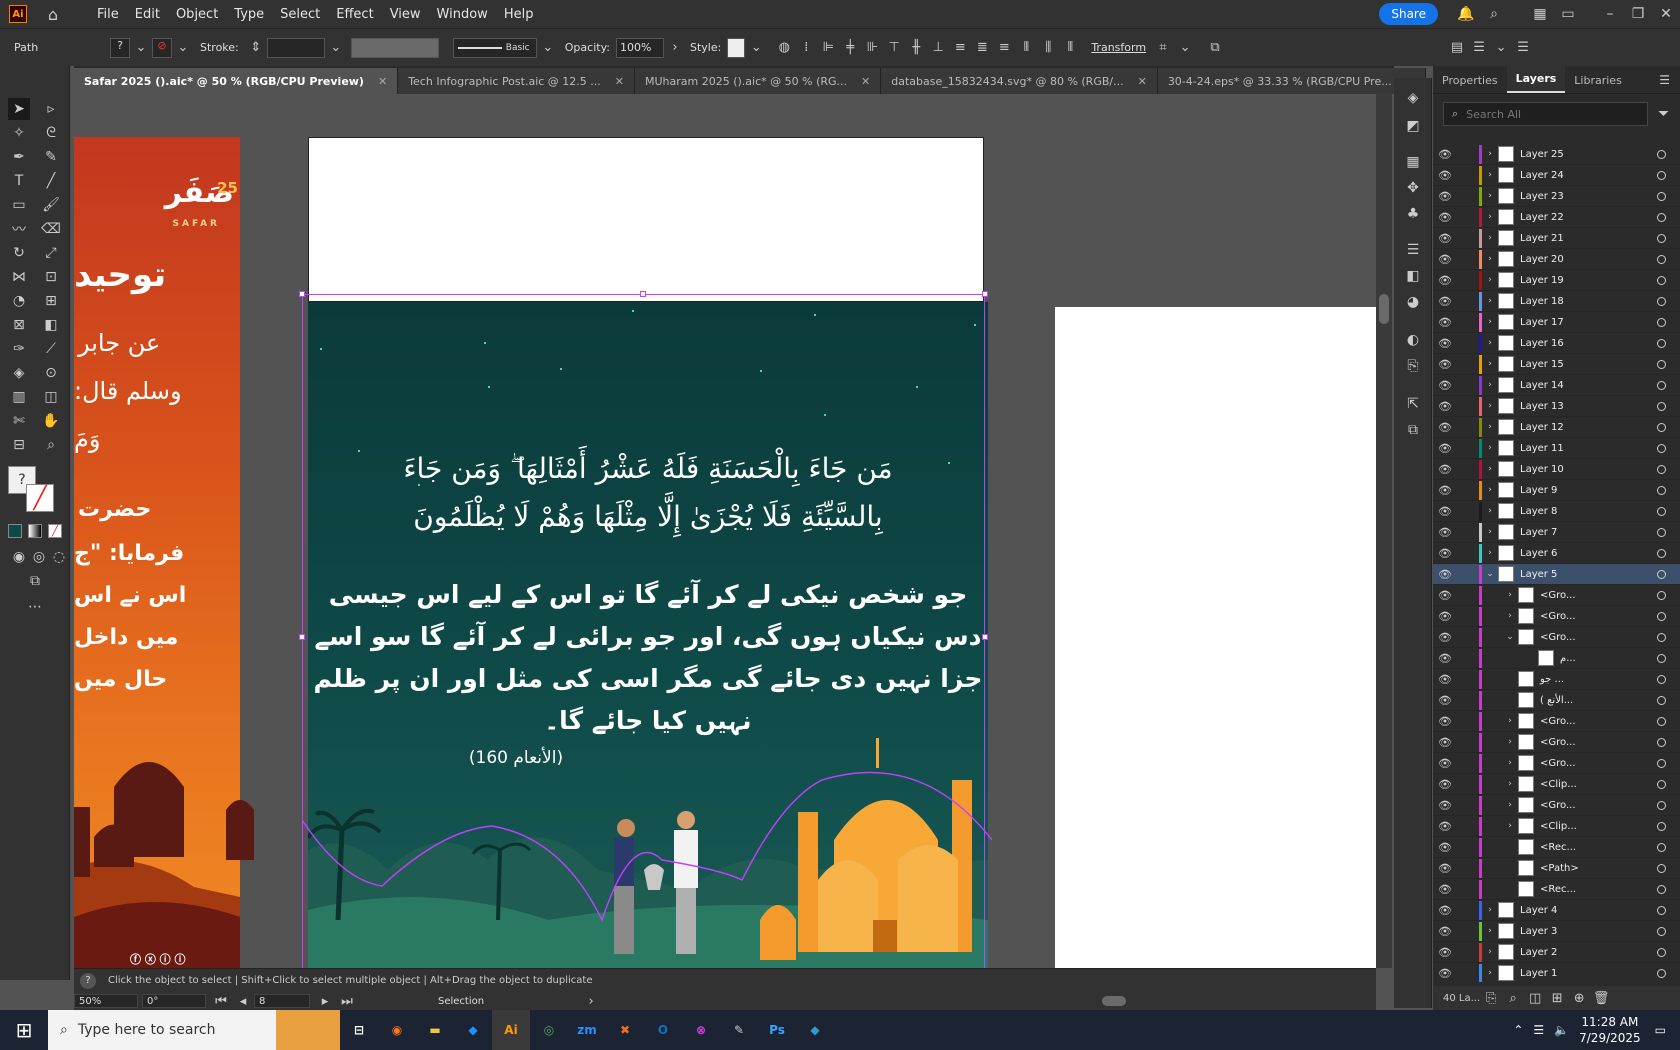 The width and height of the screenshot is (1680, 1050). What do you see at coordinates (354, 14) in the screenshot?
I see `menu-effect: Effect` at bounding box center [354, 14].